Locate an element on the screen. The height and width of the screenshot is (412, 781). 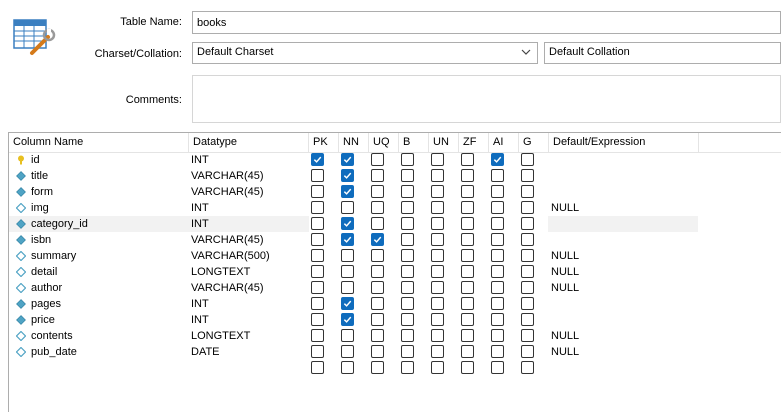
table-row: id INT is located at coordinates (395, 160).